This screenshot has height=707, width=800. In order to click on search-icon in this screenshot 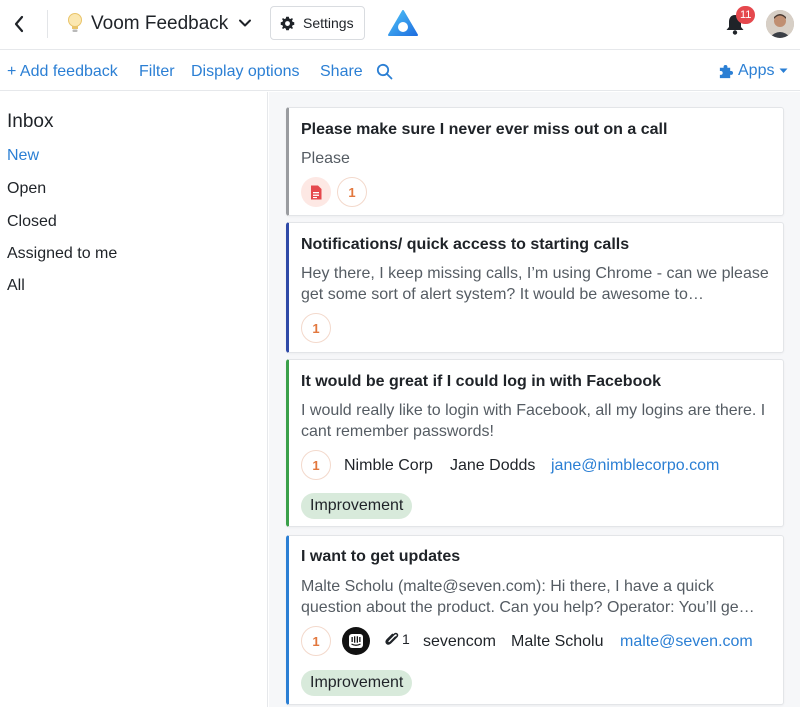, I will do `click(384, 71)`.